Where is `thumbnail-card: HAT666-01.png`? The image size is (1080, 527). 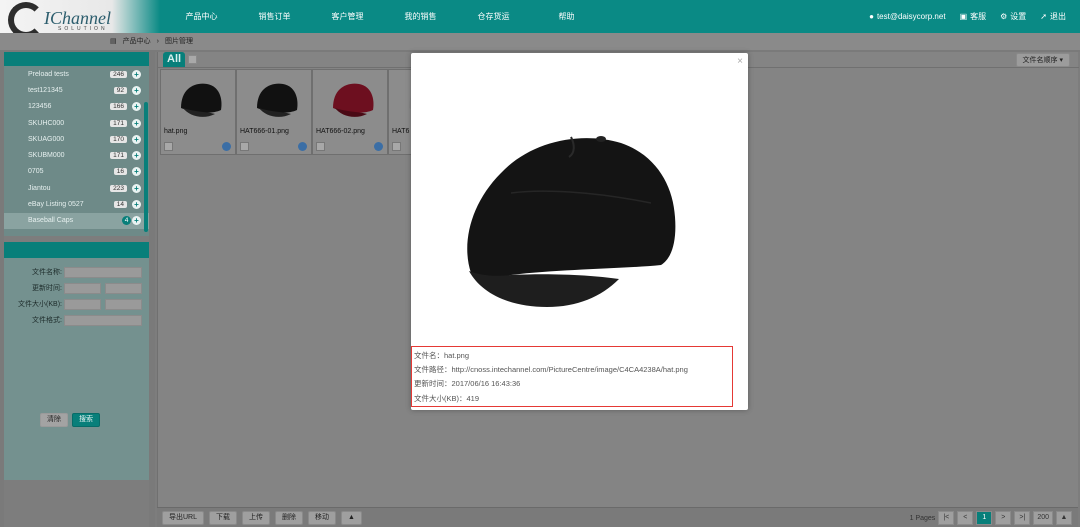
thumbnail-card: HAT666-01.png is located at coordinates (274, 112).